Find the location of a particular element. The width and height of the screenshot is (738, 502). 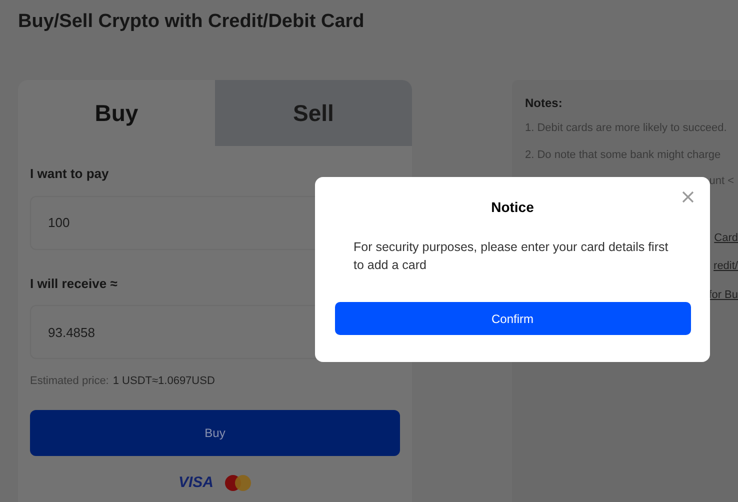

note-link: redit/ is located at coordinates (726, 266).